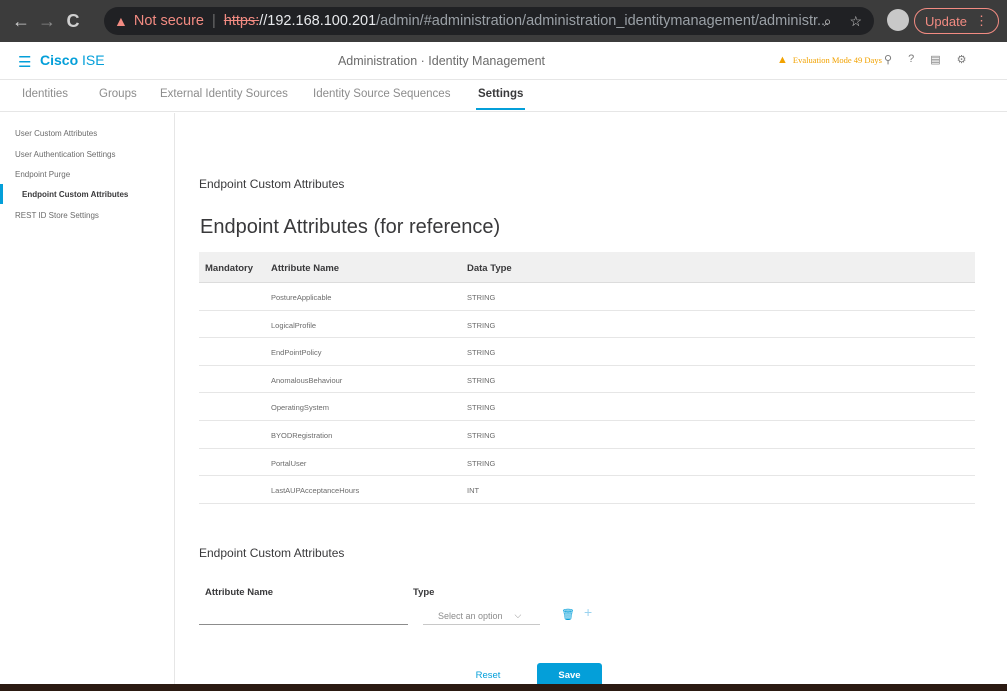 The width and height of the screenshot is (1007, 691). I want to click on back-icon: ←, so click(21, 21).